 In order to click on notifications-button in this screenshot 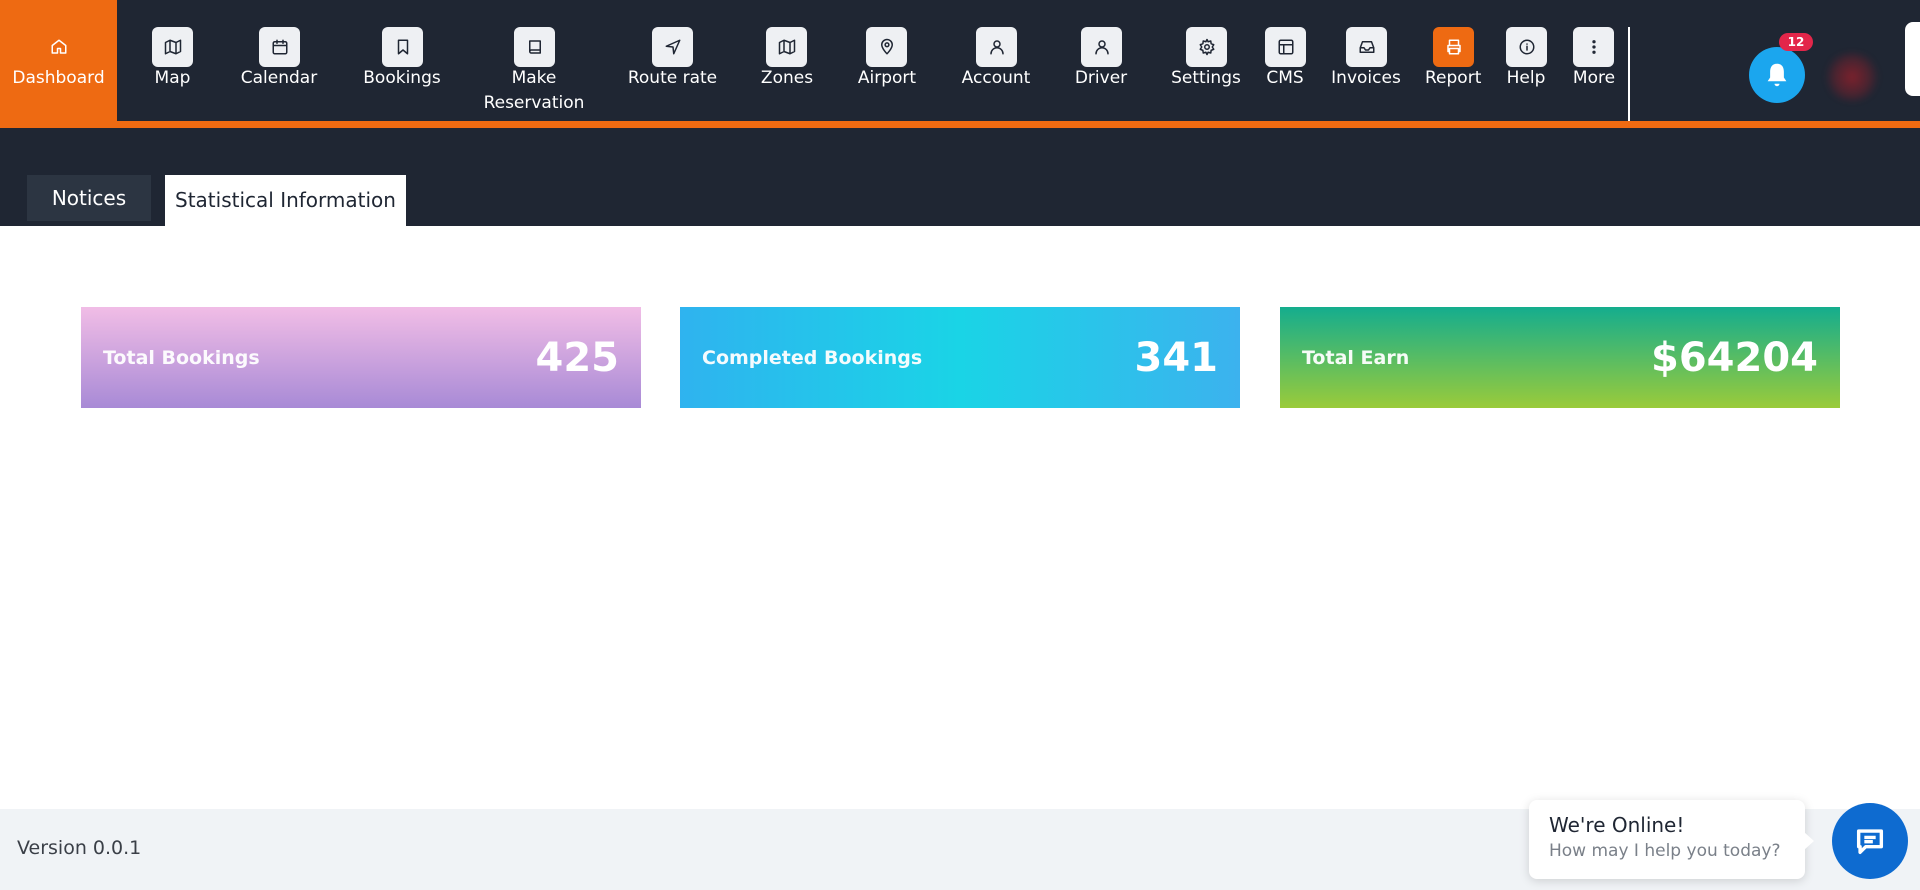, I will do `click(1777, 75)`.